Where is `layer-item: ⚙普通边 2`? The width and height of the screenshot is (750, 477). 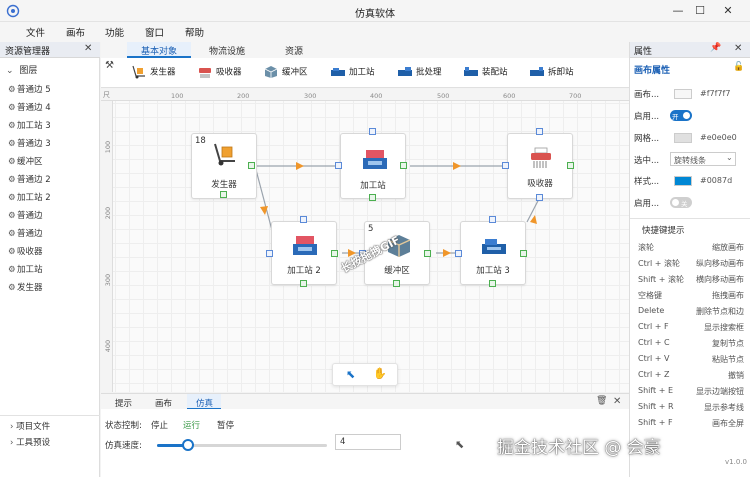
layer-item: ⚙普通边 2 is located at coordinates (29, 179).